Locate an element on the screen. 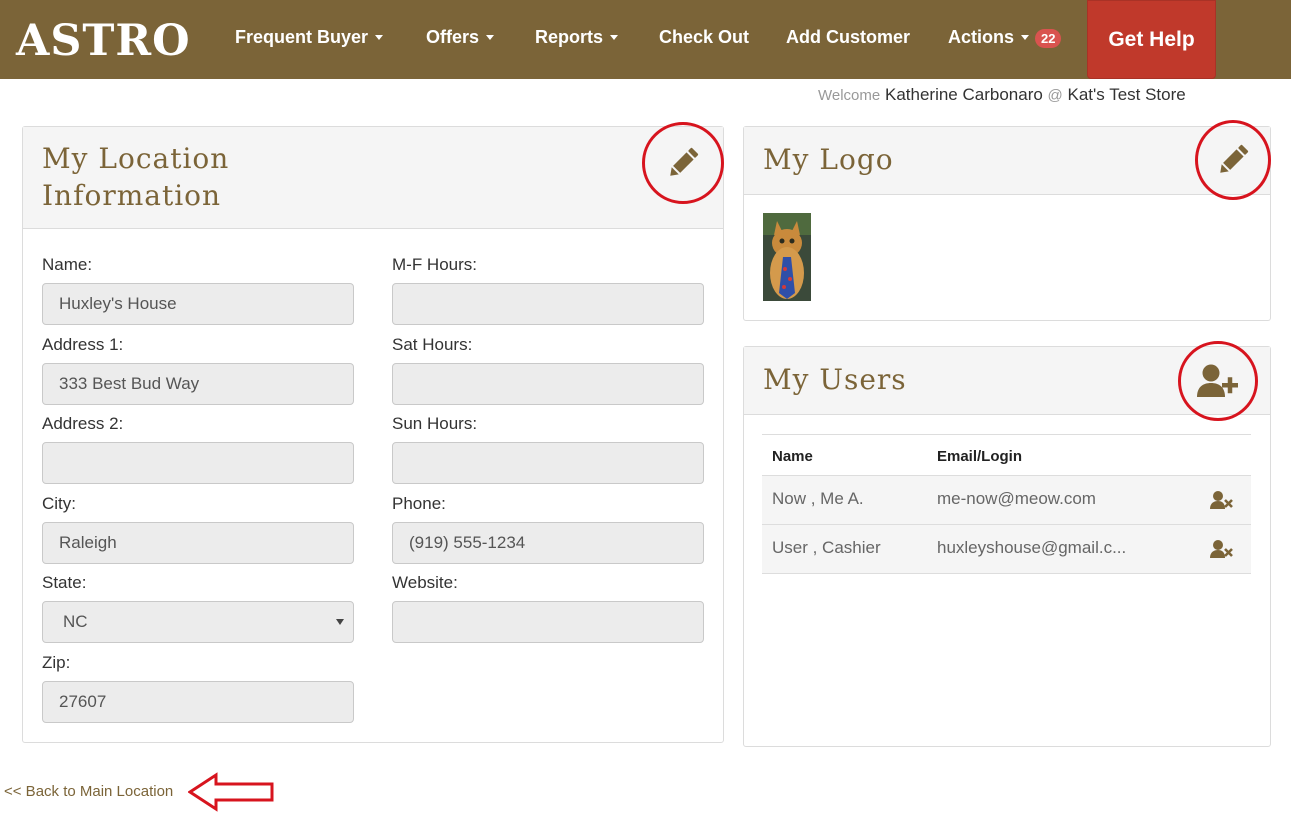 This screenshot has height=821, width=1291. users-table-header: Name Email/Login is located at coordinates (1006, 455).